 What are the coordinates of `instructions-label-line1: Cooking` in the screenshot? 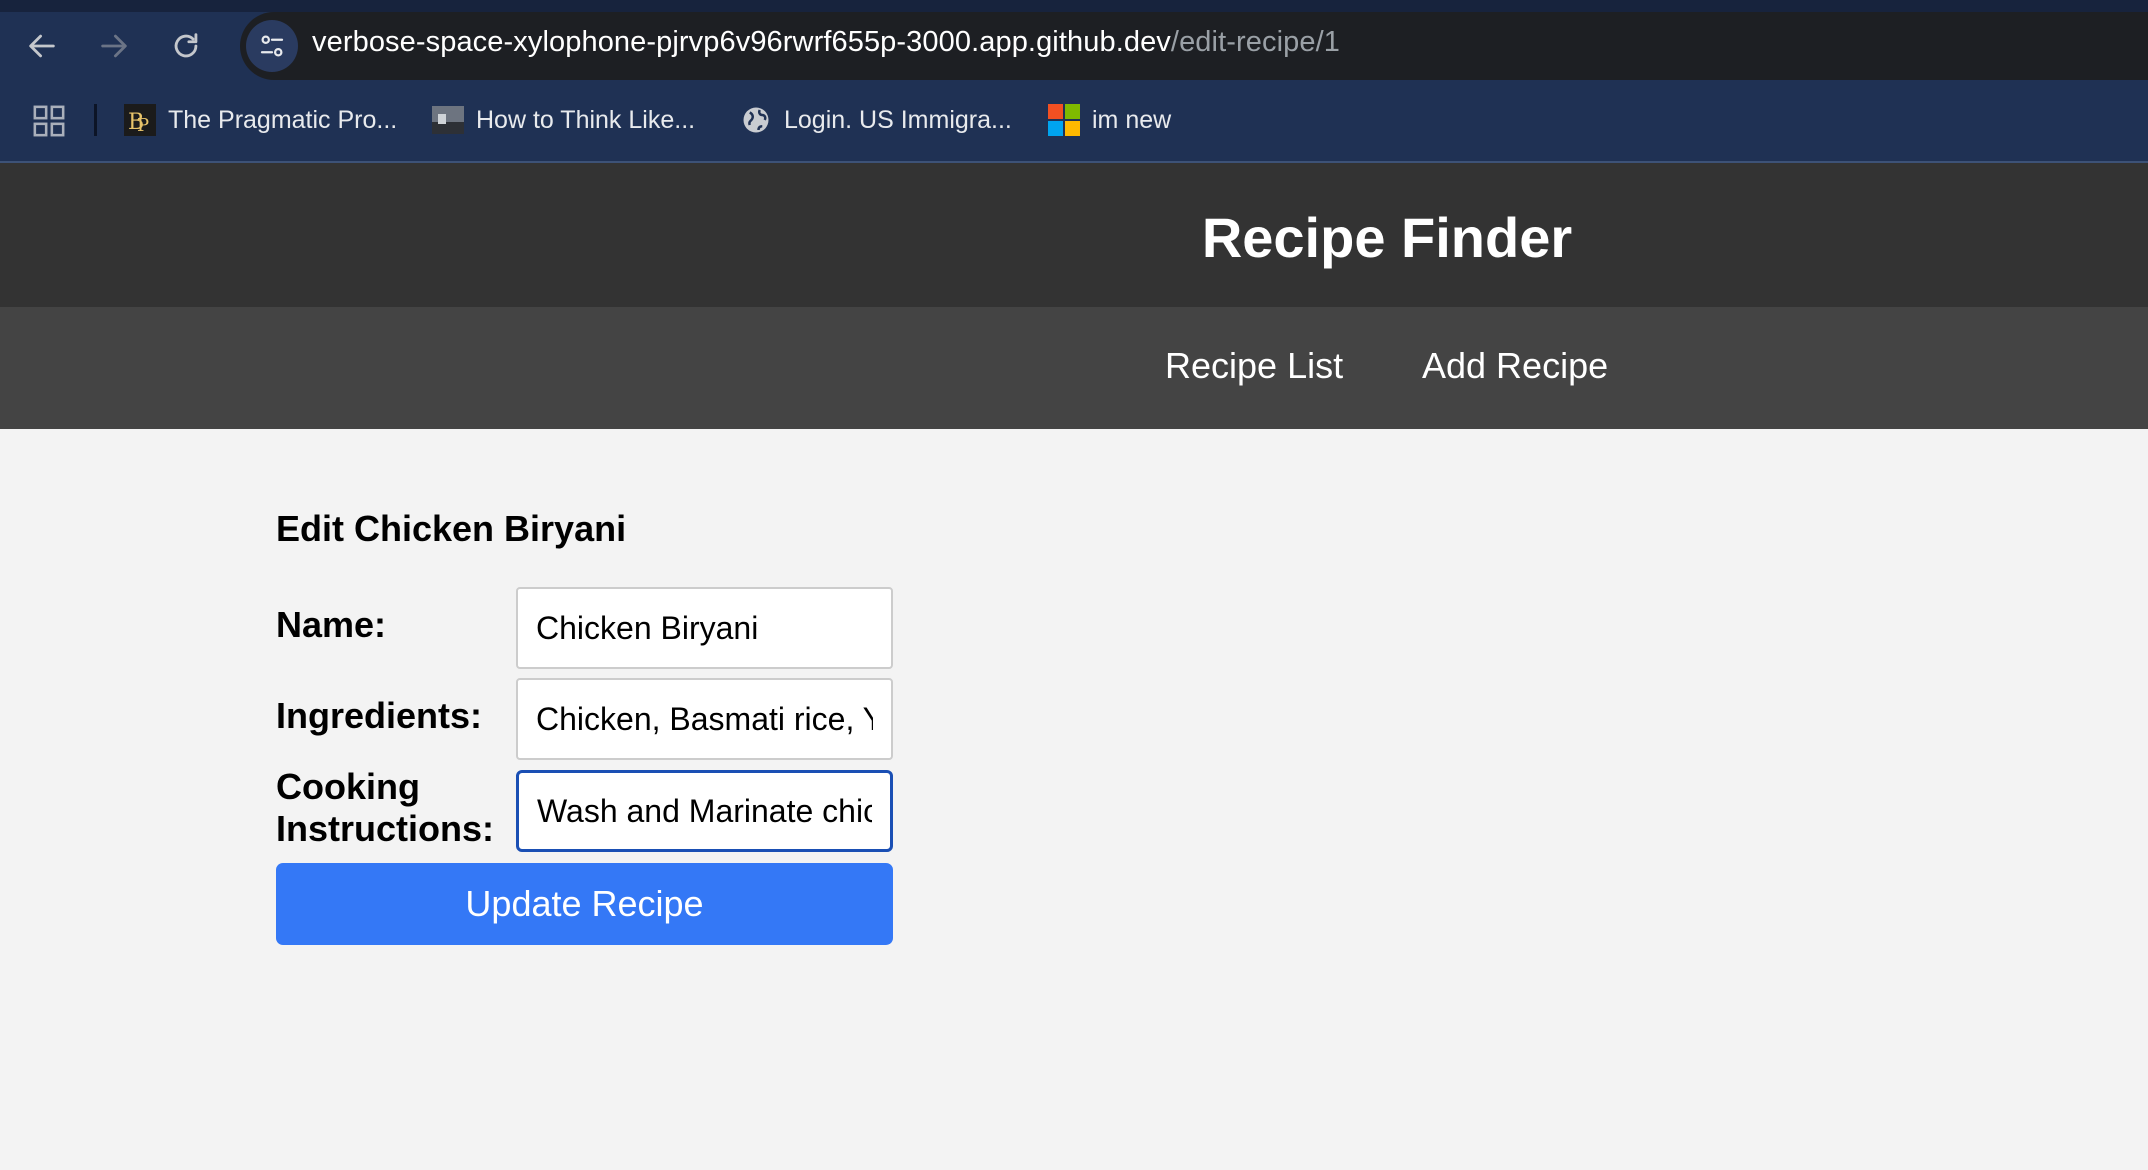 It's located at (348, 786).